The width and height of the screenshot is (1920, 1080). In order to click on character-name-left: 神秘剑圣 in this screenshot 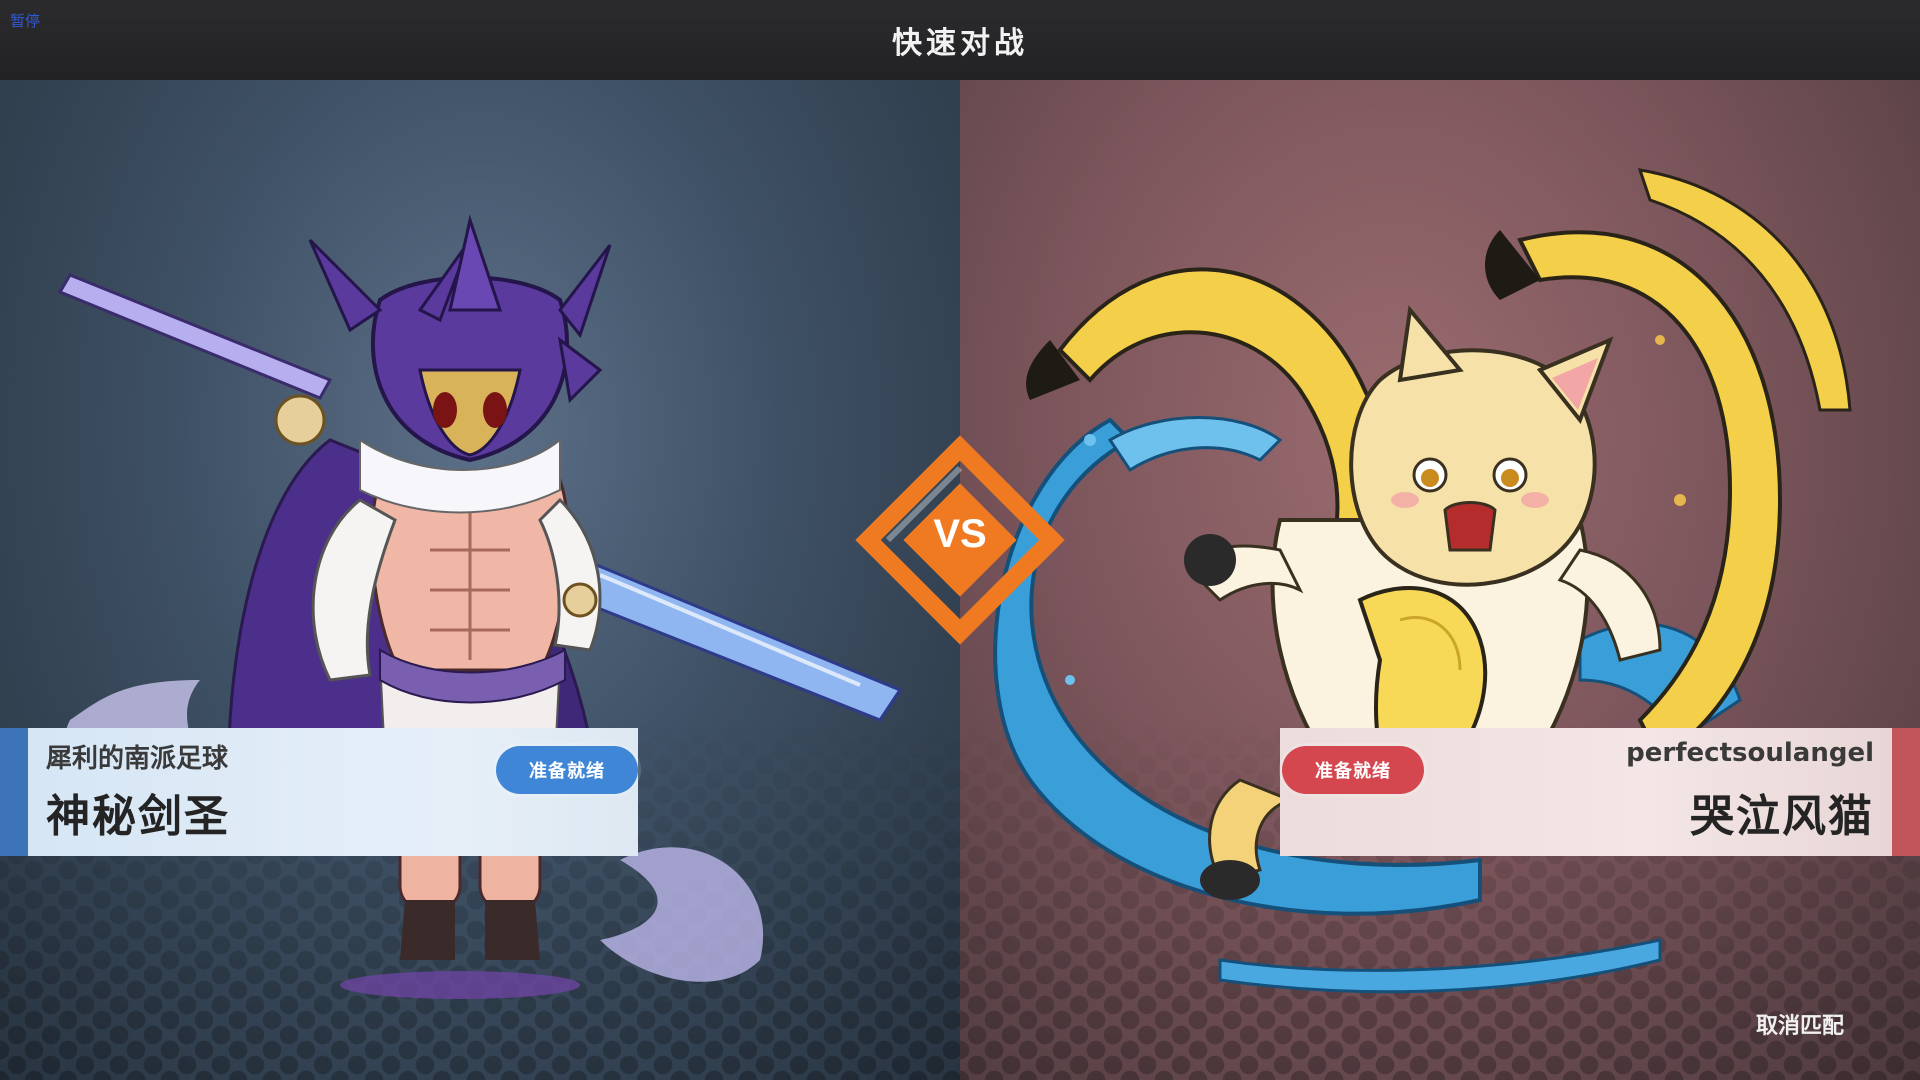, I will do `click(138, 816)`.